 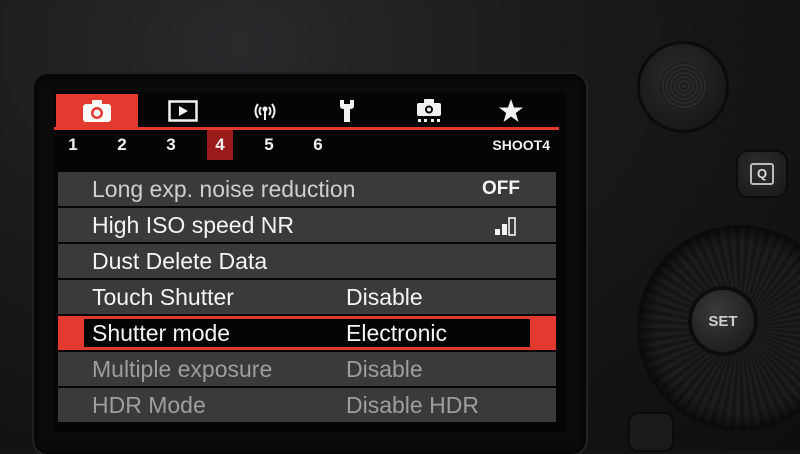 What do you see at coordinates (318, 145) in the screenshot?
I see `page-6: 6` at bounding box center [318, 145].